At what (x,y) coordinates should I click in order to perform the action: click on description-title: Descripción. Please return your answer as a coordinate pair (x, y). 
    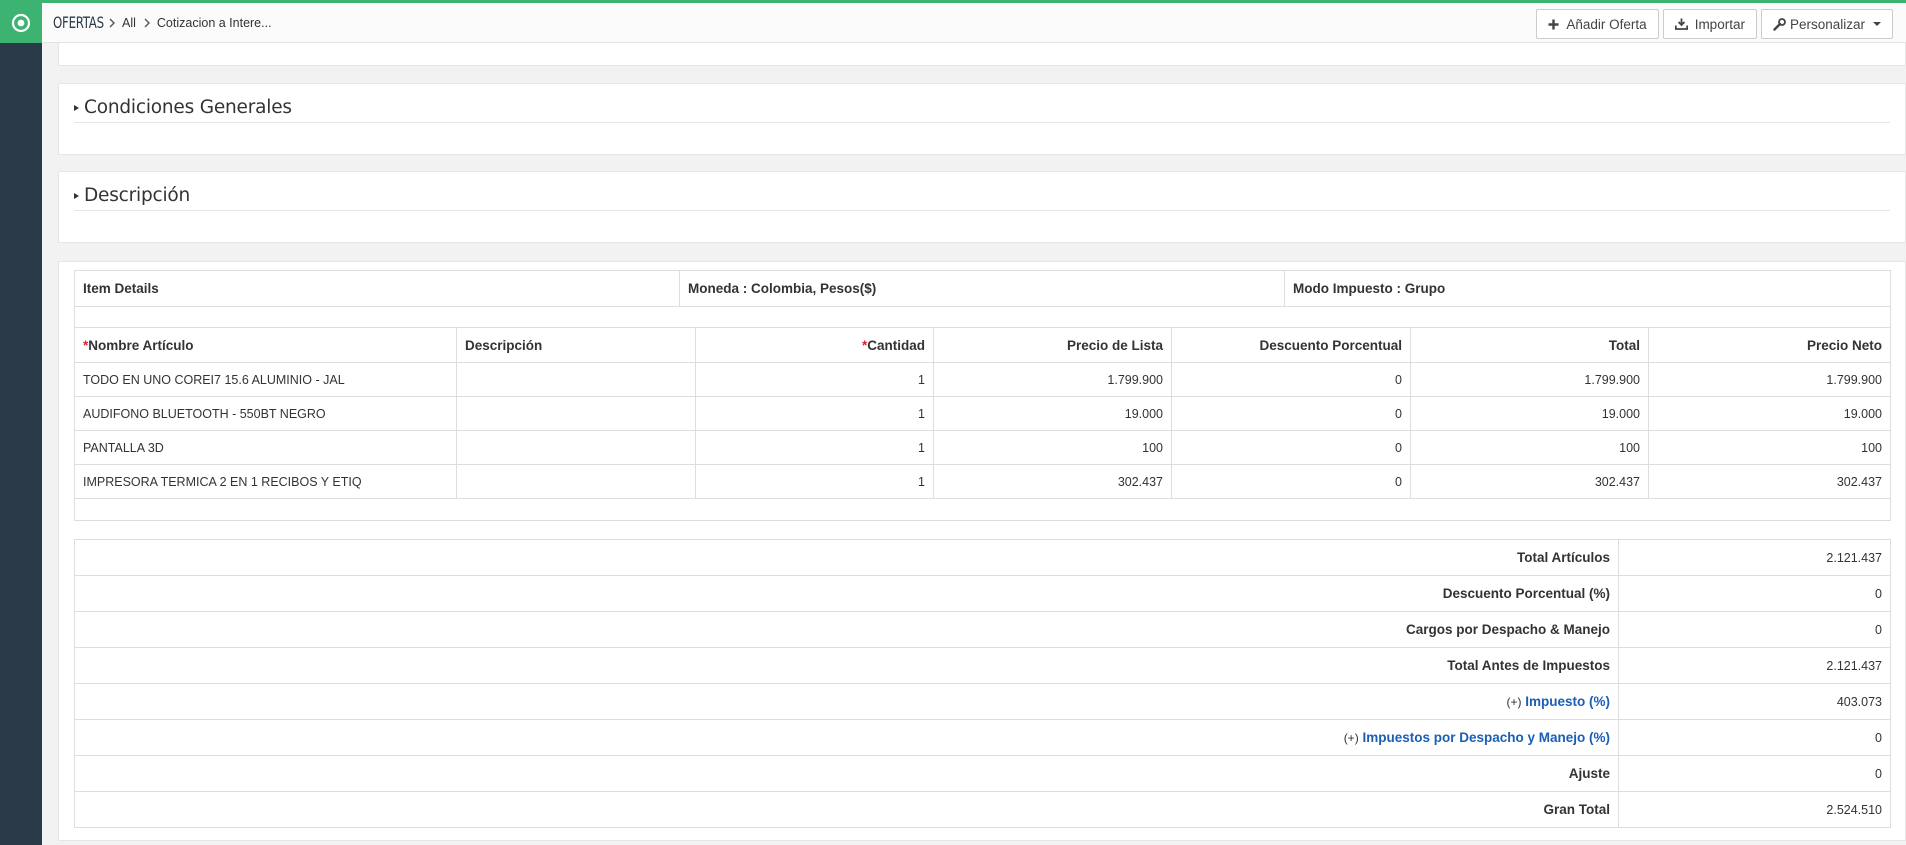
    Looking at the image, I should click on (137, 195).